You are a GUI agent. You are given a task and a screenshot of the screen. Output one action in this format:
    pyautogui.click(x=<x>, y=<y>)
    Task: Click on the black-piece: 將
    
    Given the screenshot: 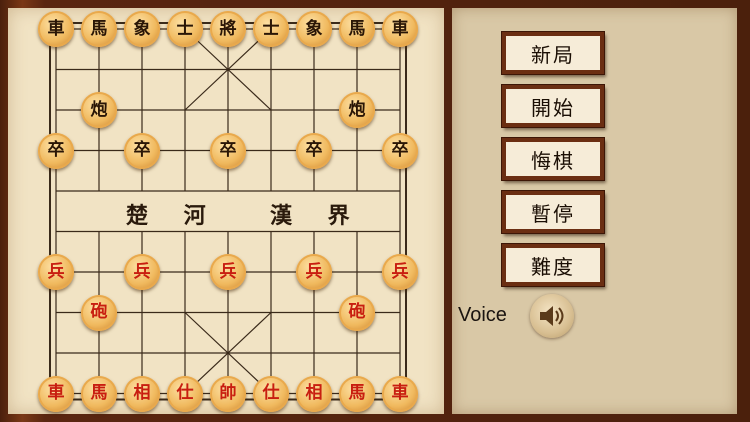 What is the action you would take?
    pyautogui.click(x=228, y=29)
    